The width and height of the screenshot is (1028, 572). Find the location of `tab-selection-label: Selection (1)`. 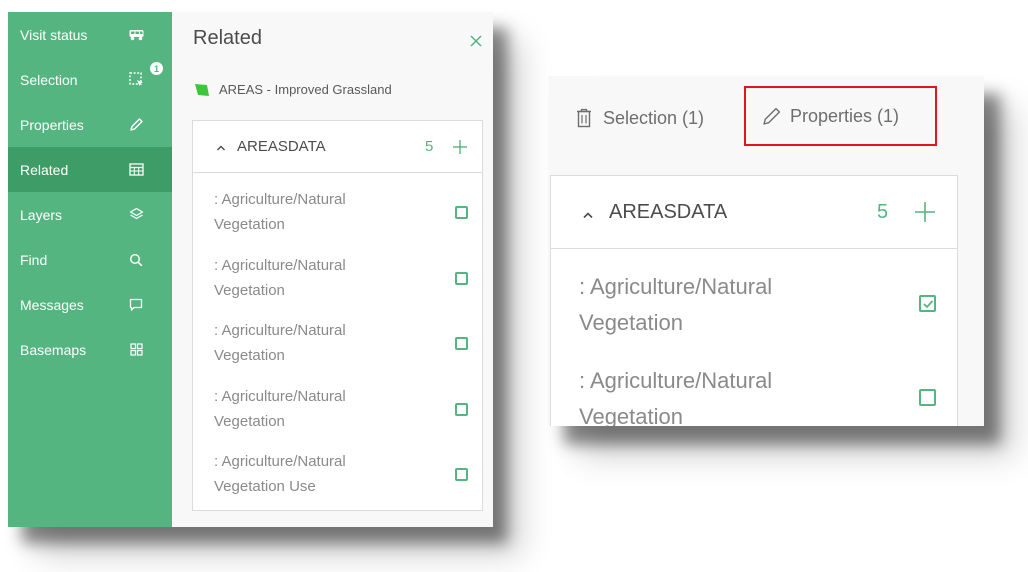

tab-selection-label: Selection (1) is located at coordinates (654, 117).